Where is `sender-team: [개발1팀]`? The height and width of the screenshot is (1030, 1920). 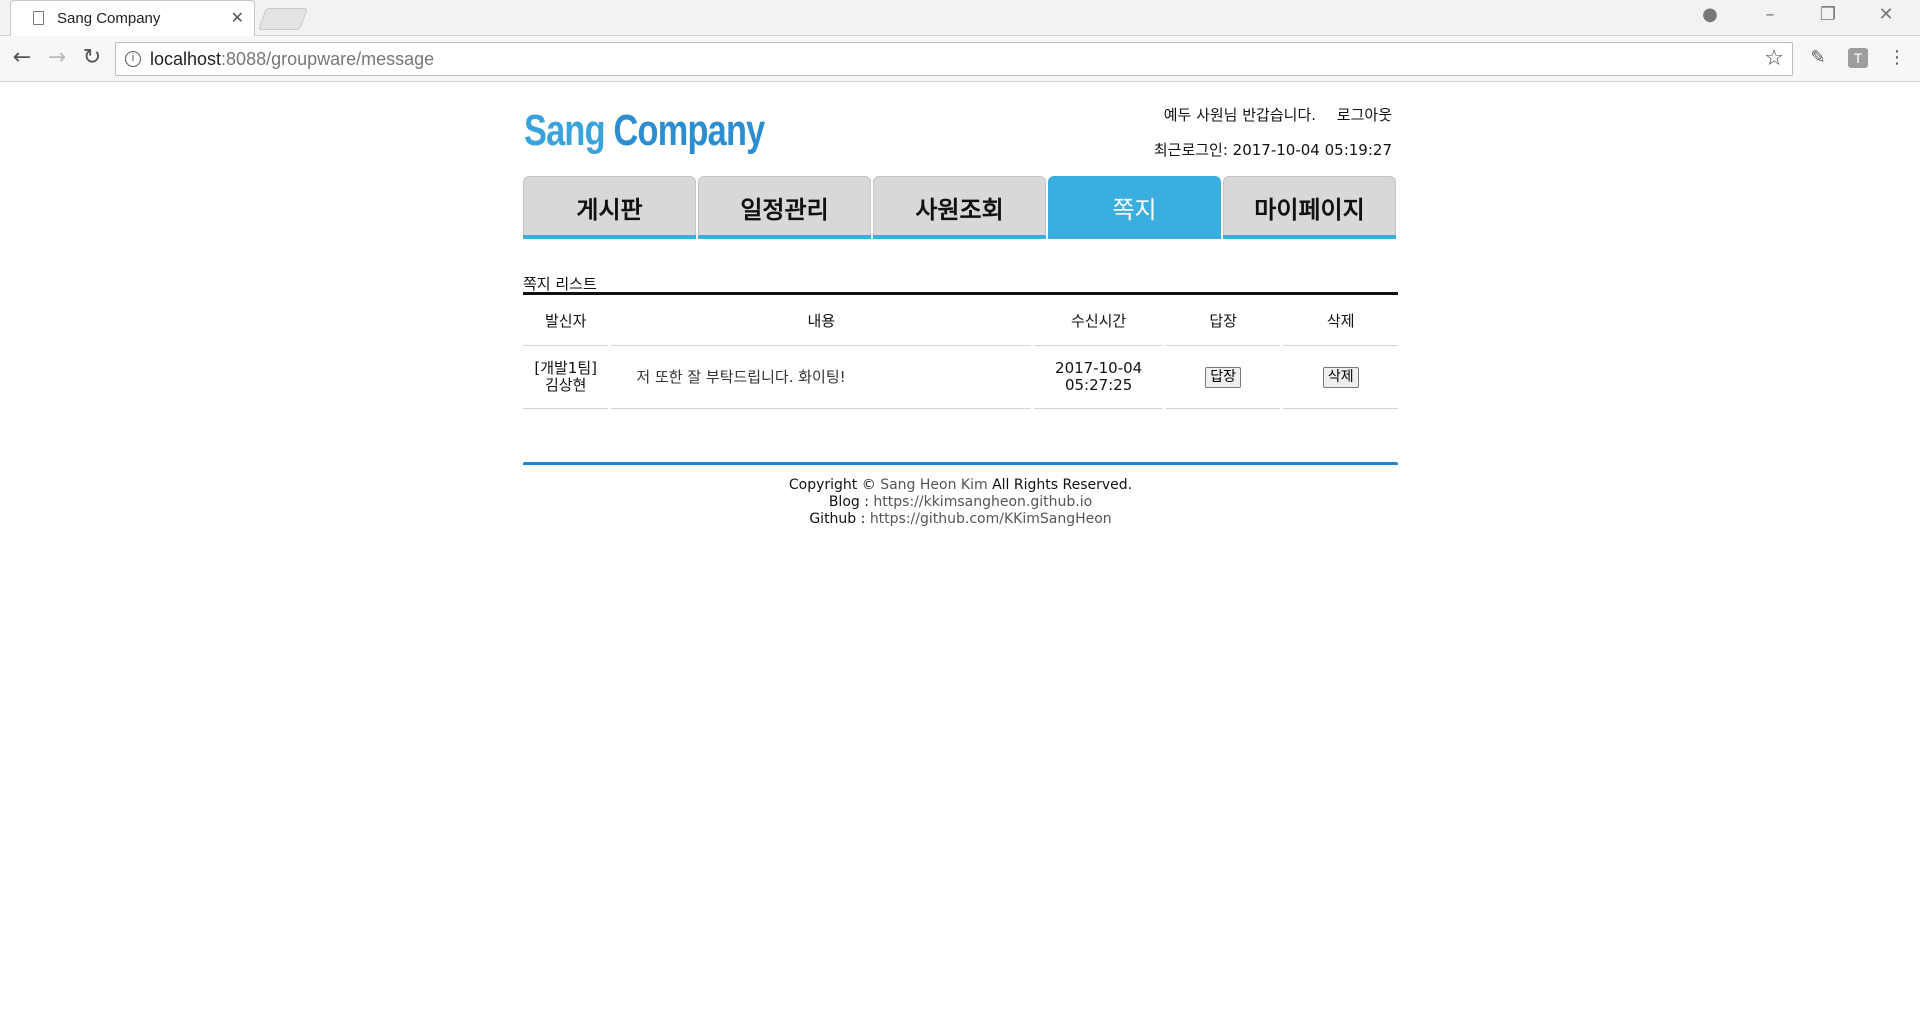
sender-team: [개발1팀] is located at coordinates (566, 368).